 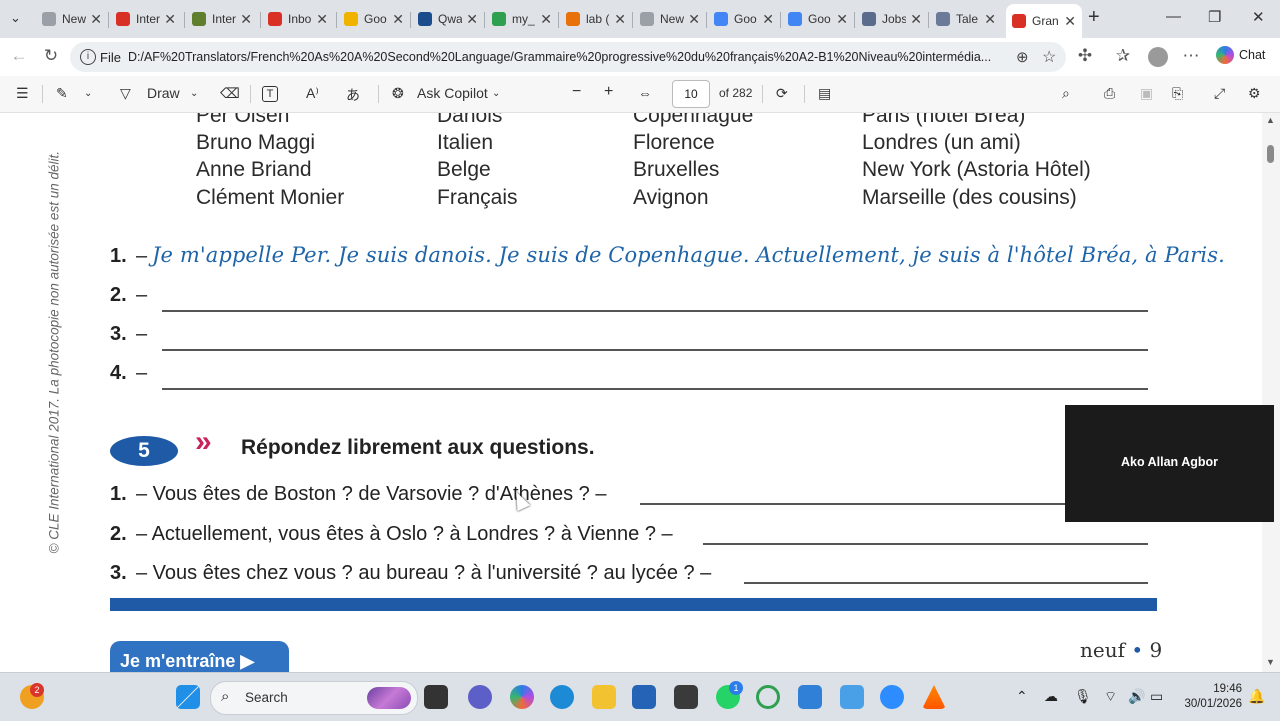 What do you see at coordinates (608, 92) in the screenshot?
I see `zoom-in-icon: +` at bounding box center [608, 92].